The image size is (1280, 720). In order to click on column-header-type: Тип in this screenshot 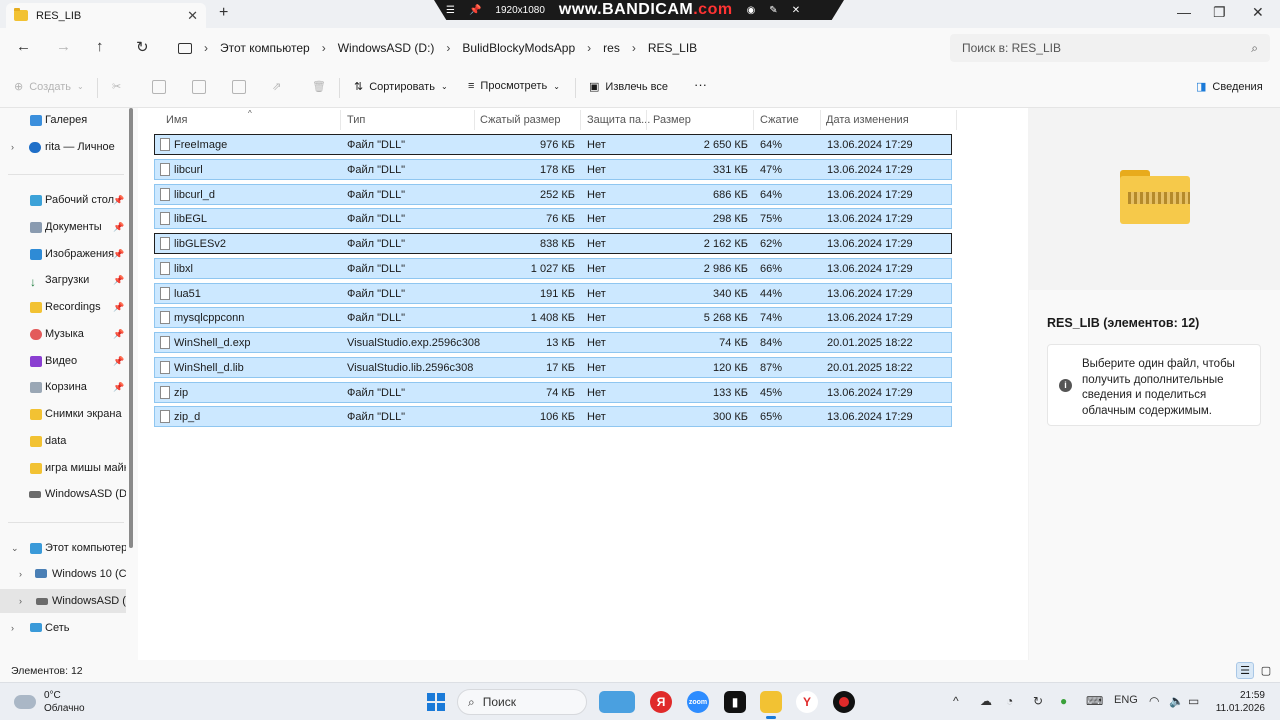, I will do `click(356, 120)`.